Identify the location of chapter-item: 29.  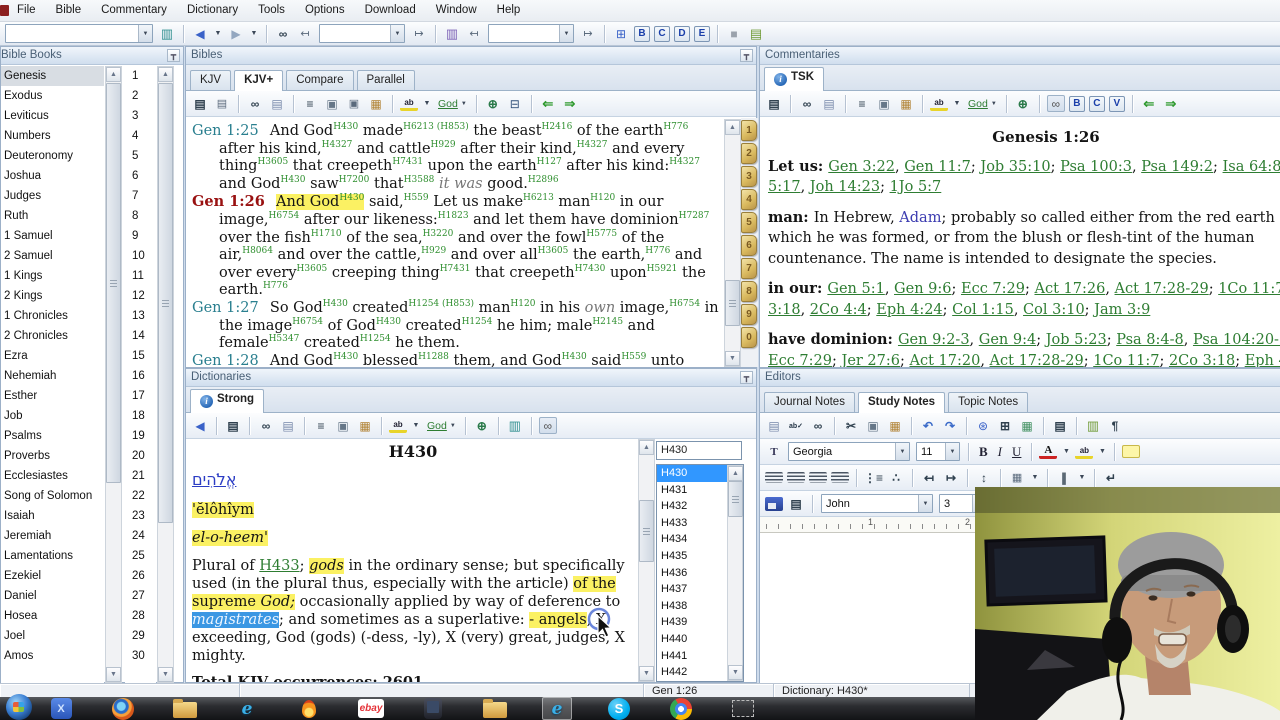
(140, 636).